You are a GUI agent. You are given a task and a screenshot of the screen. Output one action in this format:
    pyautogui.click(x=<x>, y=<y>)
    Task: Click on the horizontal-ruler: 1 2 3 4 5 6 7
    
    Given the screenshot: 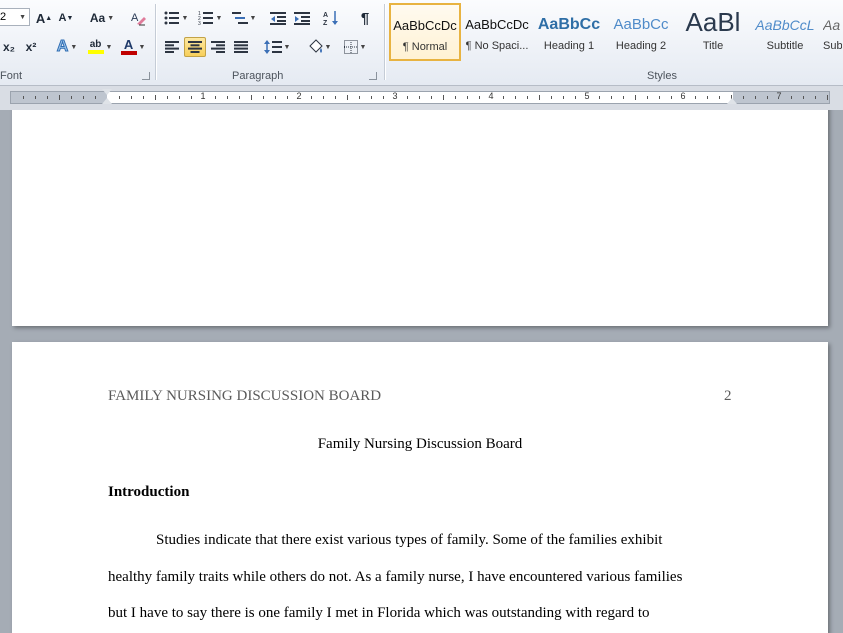 What is the action you would take?
    pyautogui.click(x=420, y=96)
    